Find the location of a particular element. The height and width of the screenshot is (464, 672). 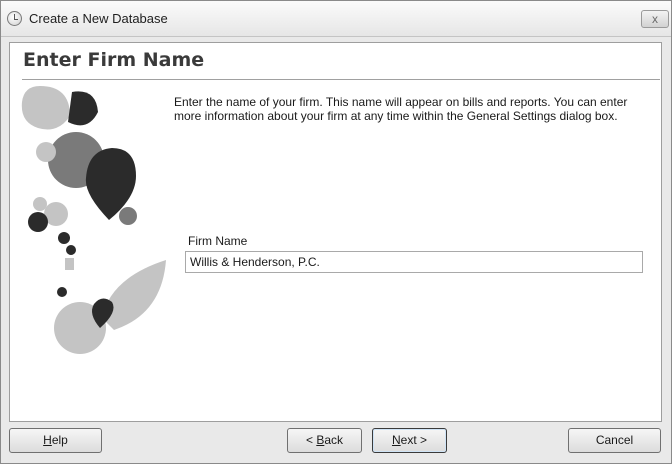

art-dot-dark-low is located at coordinates (62, 292).